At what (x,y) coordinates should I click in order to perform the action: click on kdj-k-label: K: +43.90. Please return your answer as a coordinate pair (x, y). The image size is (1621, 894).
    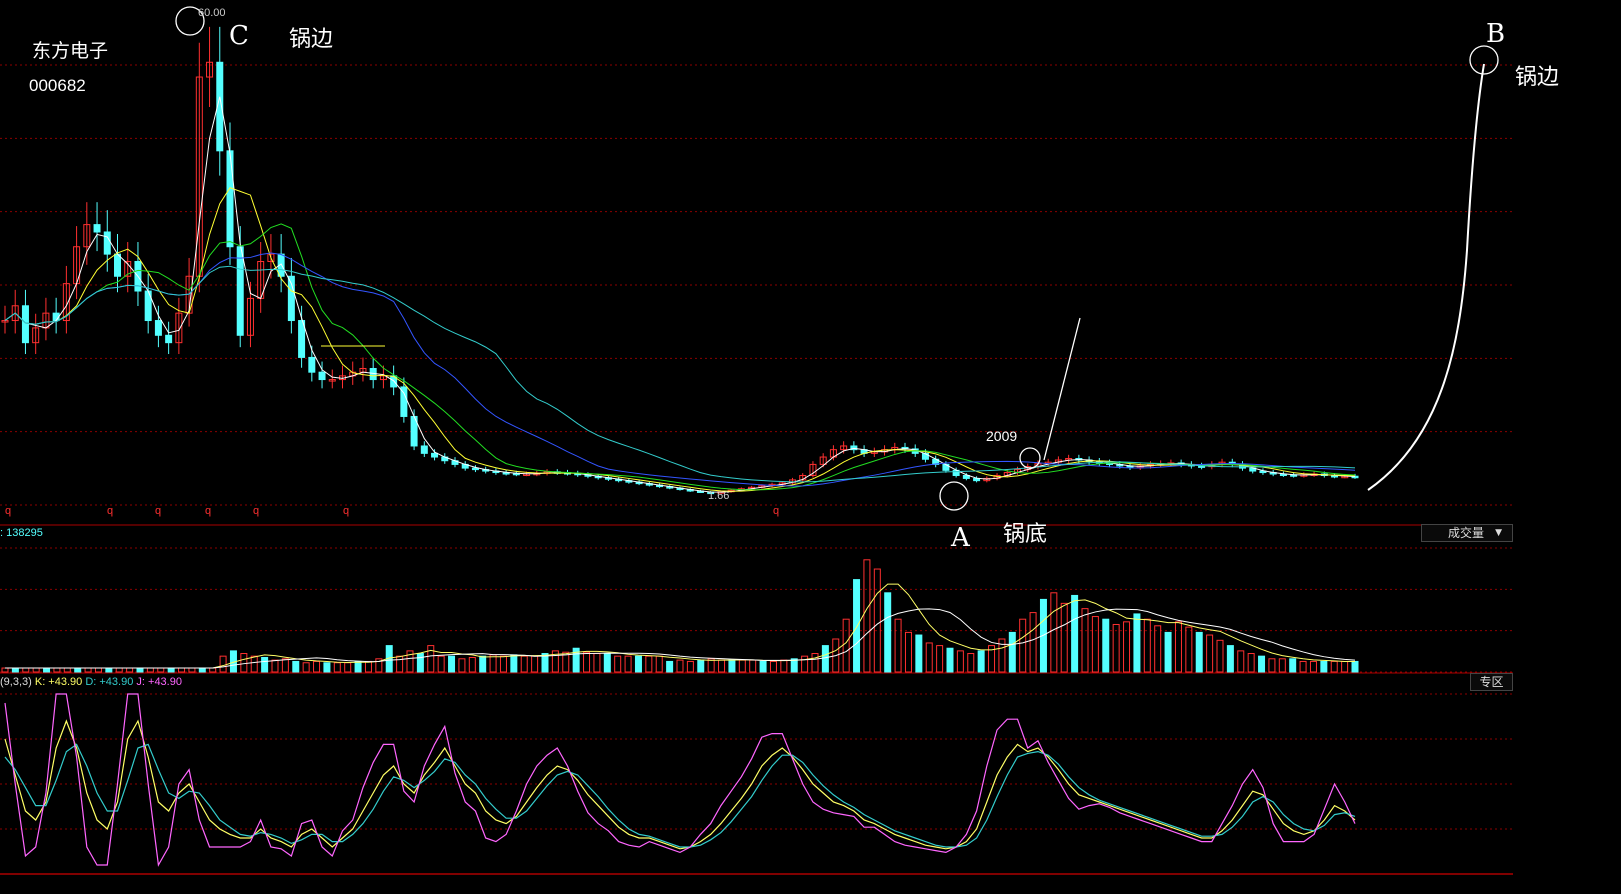
    Looking at the image, I should click on (58, 682).